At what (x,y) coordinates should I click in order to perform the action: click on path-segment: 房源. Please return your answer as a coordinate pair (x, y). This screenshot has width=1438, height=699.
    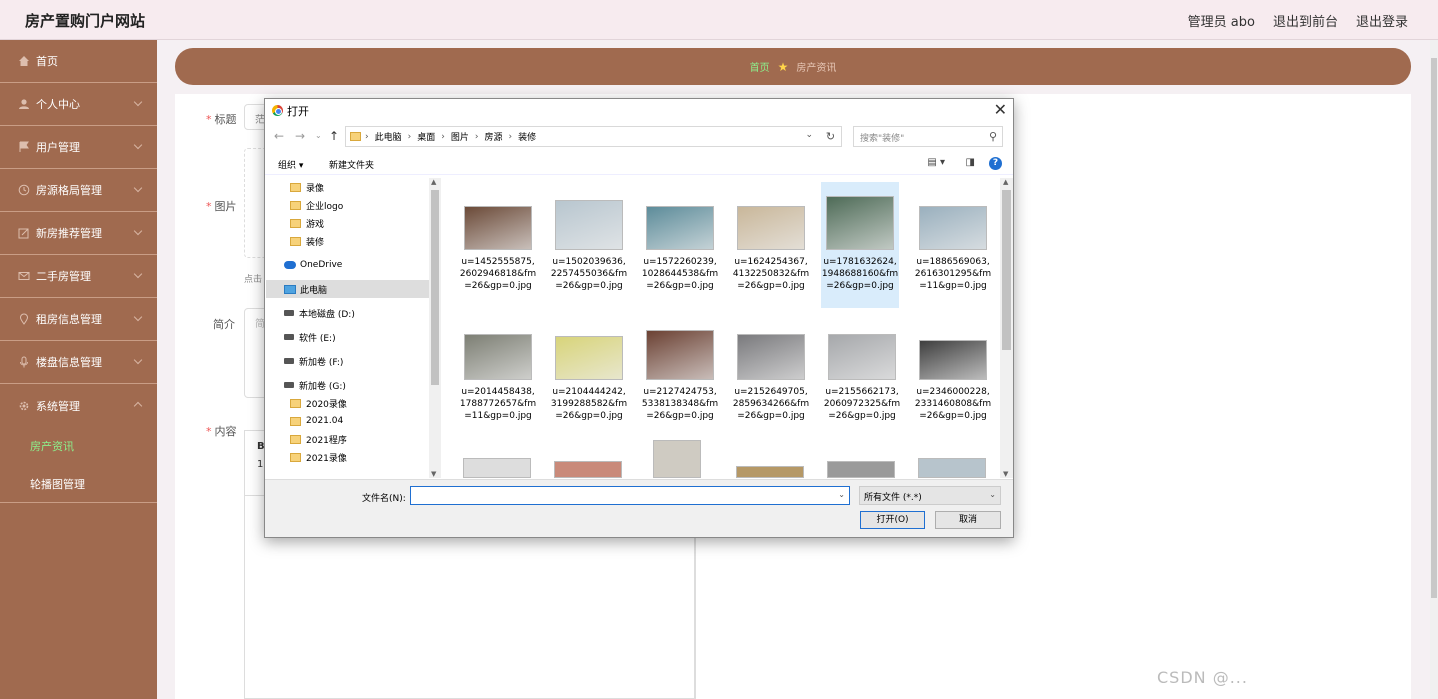
    Looking at the image, I should click on (493, 136).